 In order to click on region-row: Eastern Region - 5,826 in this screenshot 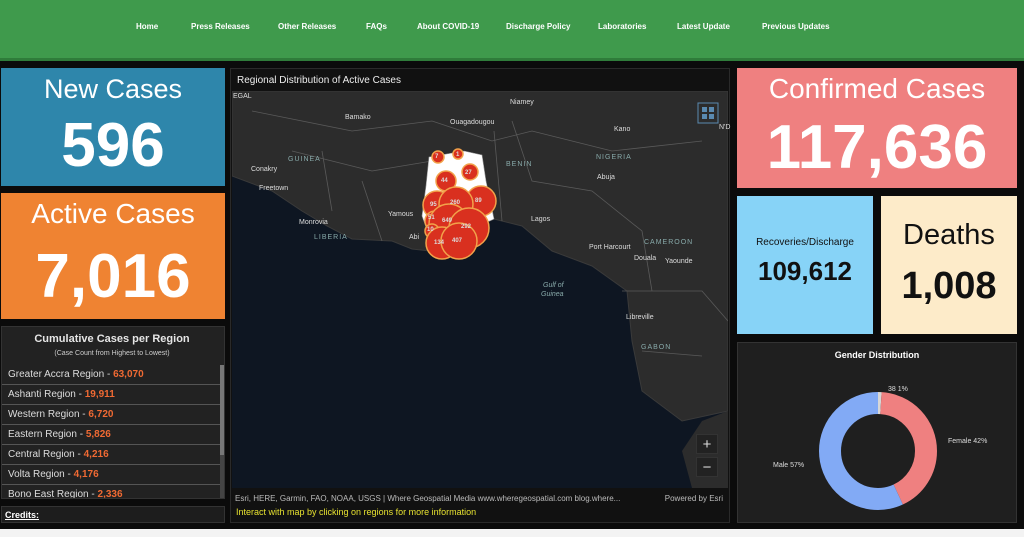, I will do `click(111, 435)`.